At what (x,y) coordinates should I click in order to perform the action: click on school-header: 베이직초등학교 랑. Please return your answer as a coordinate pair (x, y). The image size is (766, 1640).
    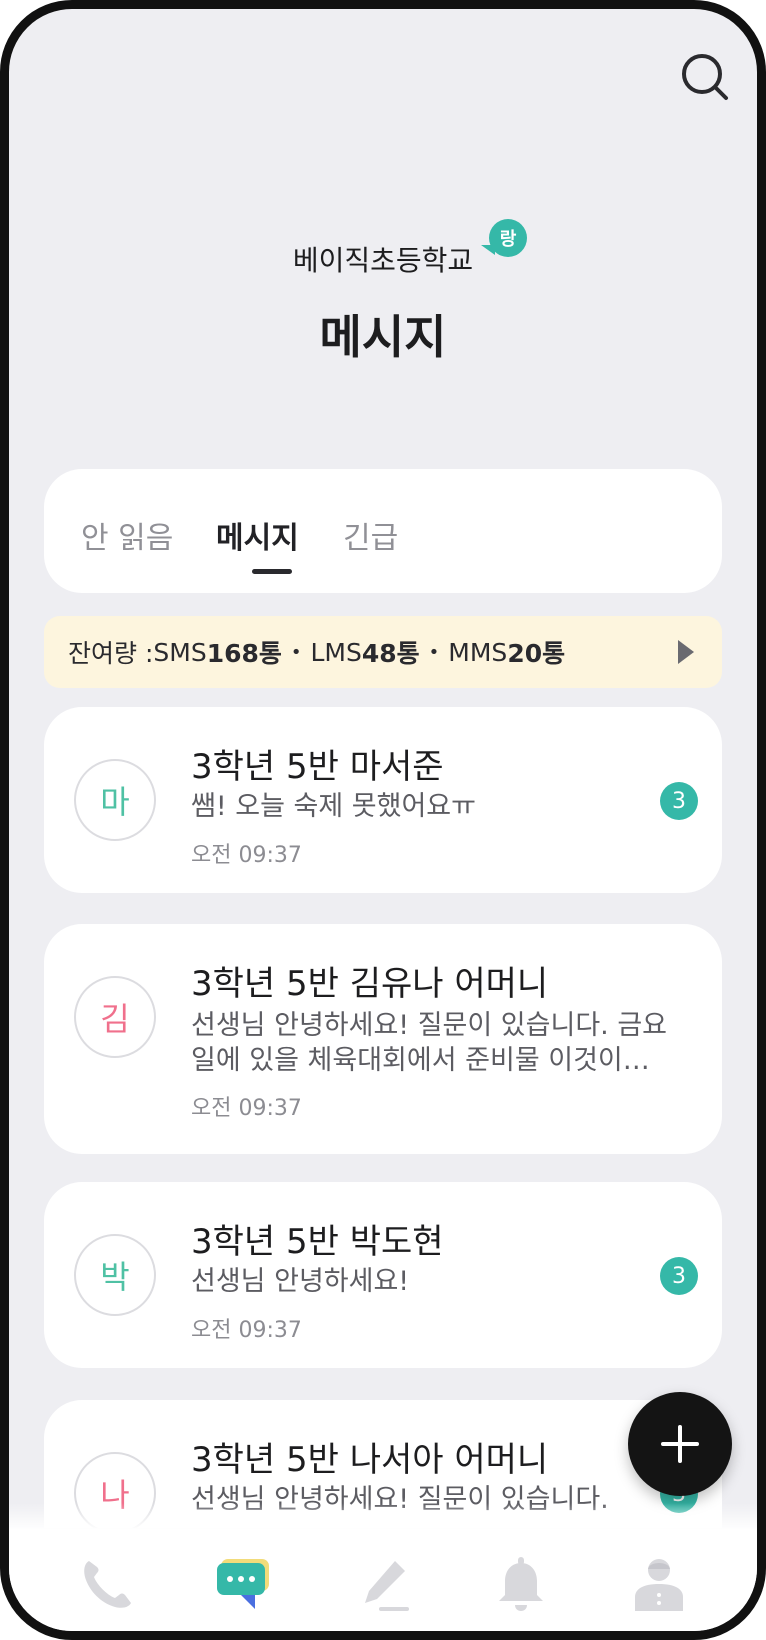
    Looking at the image, I should click on (383, 249).